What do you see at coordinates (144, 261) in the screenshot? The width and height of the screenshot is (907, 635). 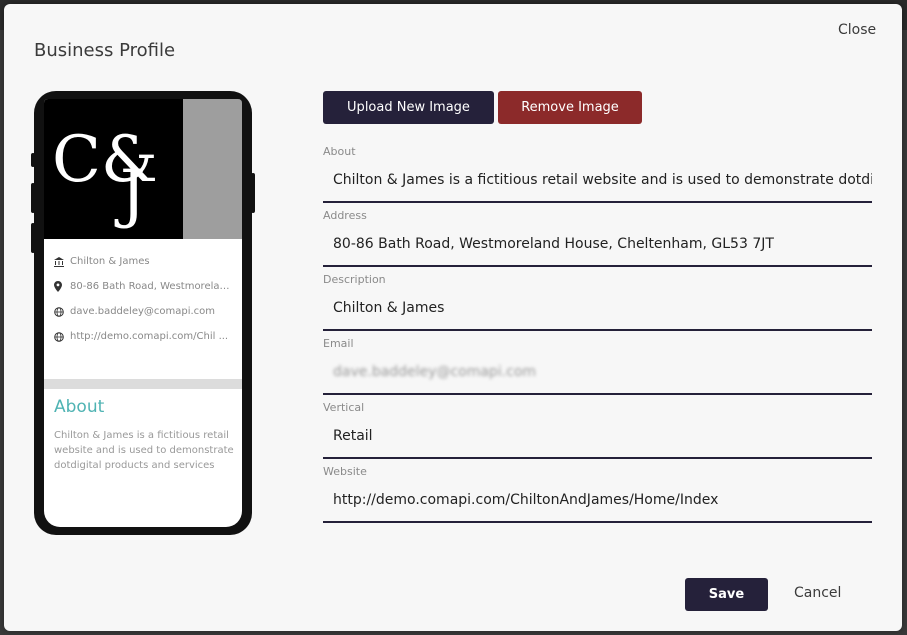 I see `info-business-name: Chilton & James` at bounding box center [144, 261].